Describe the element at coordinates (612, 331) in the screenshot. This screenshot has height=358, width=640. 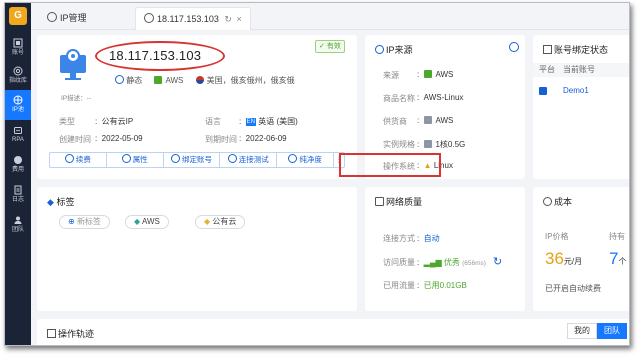
I see `tab-team: 团队` at that location.